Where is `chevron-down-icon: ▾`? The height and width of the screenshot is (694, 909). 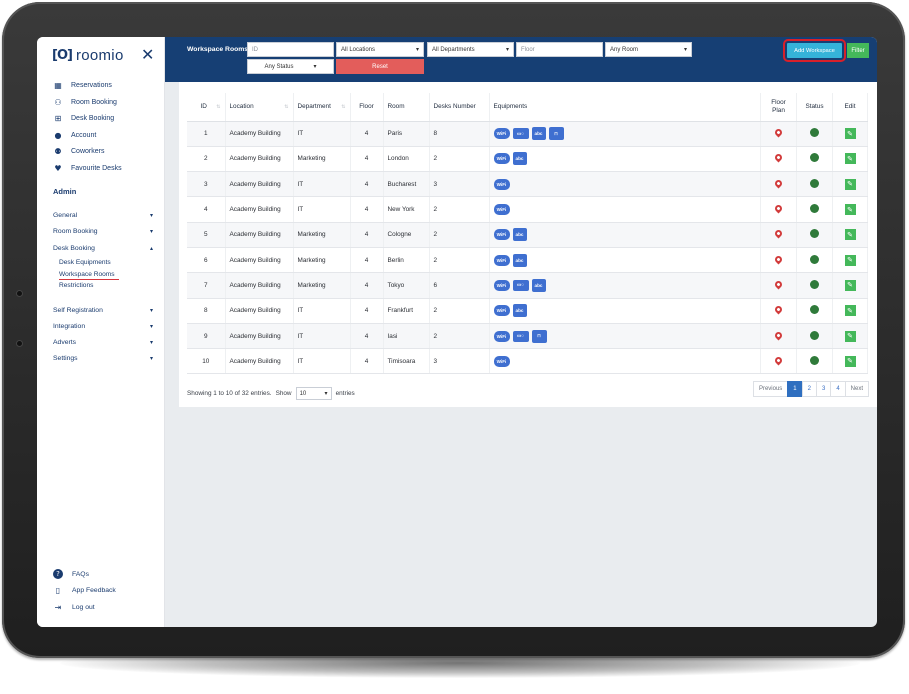 chevron-down-icon: ▾ is located at coordinates (151, 342).